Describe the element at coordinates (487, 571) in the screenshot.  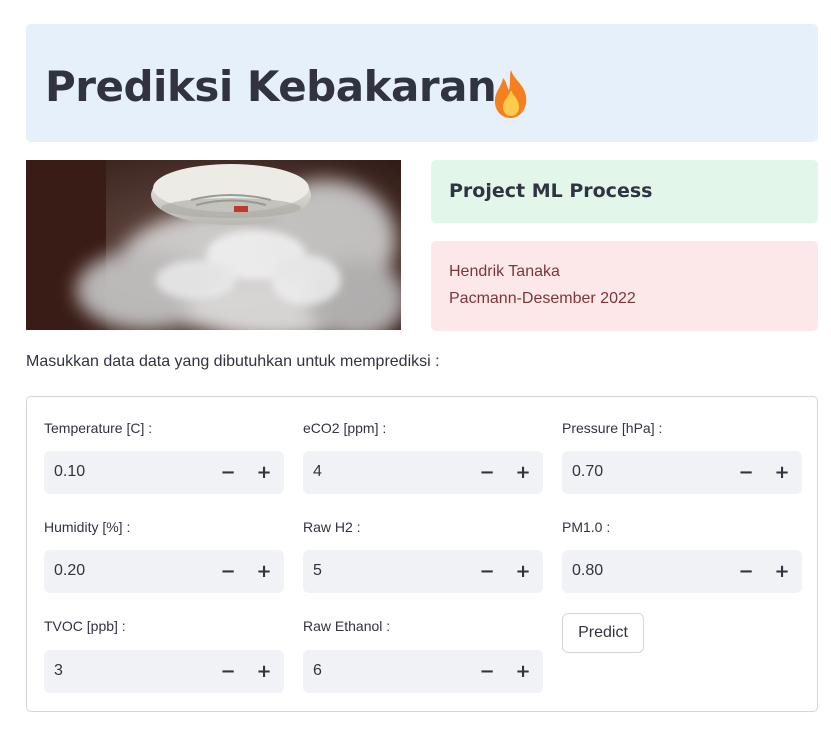
I see `raw-h2-decrement-button: −` at that location.